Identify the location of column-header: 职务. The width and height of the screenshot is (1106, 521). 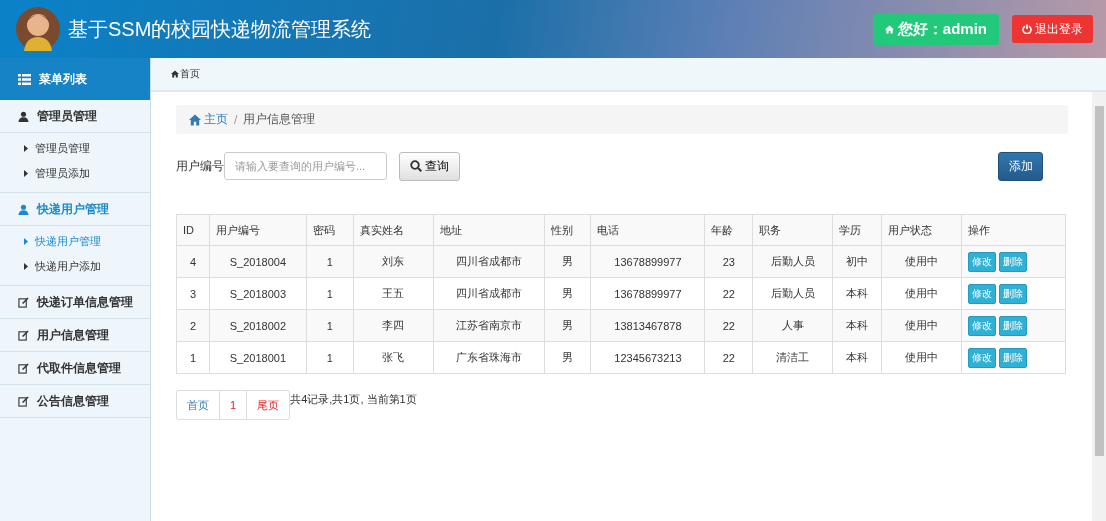
(792, 230).